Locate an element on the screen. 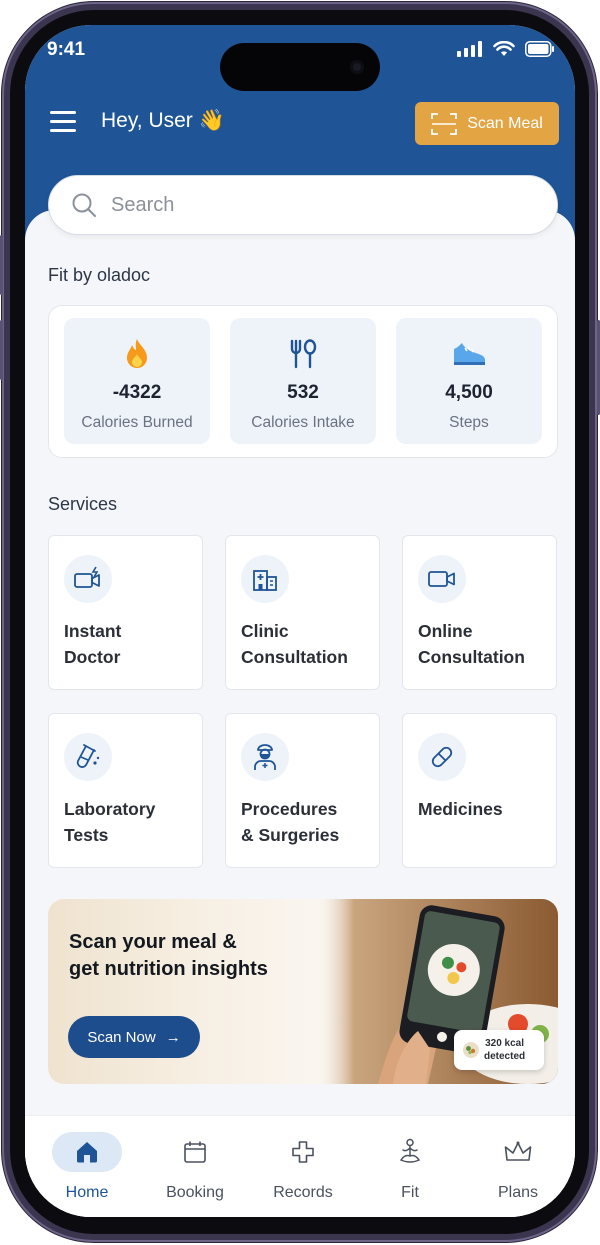 The image size is (600, 1245). video-camera-icon is located at coordinates (441, 579).